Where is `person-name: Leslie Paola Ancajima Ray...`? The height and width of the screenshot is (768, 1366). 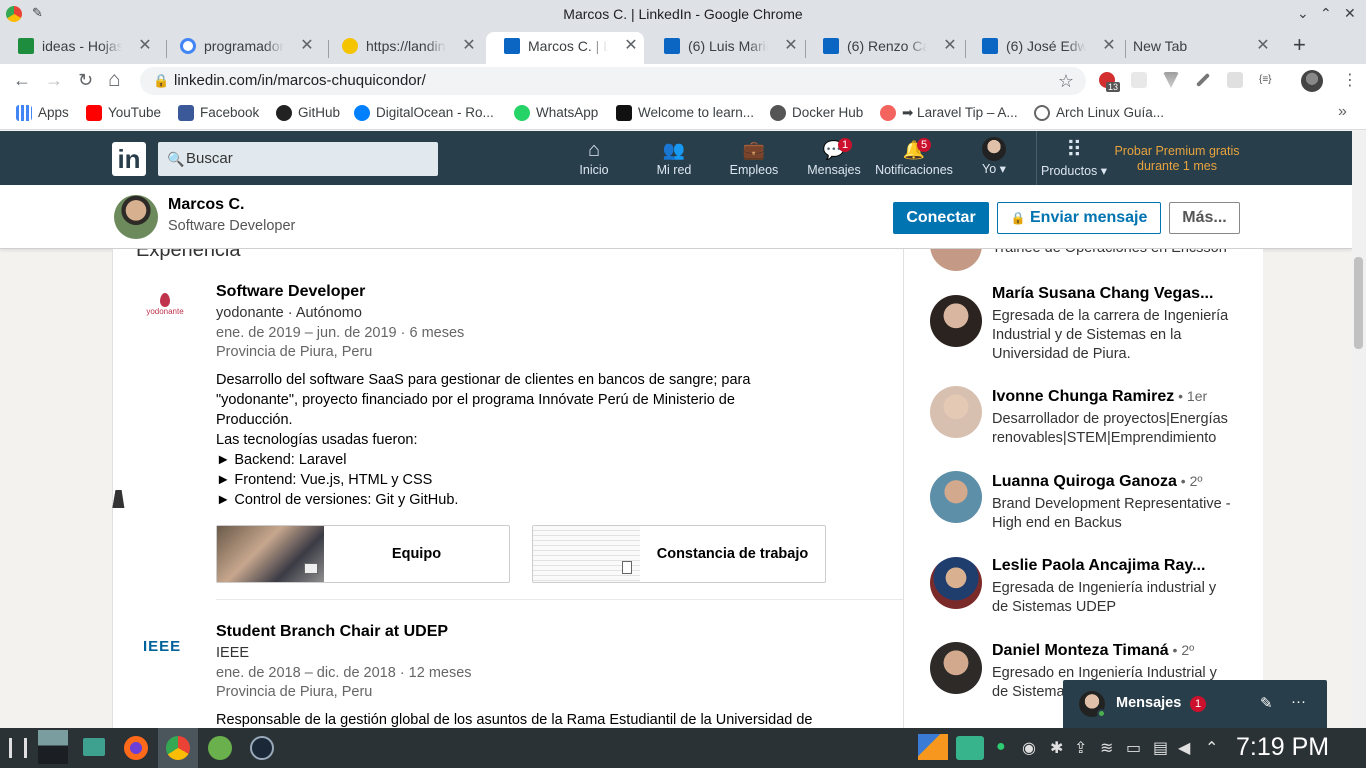 person-name: Leslie Paola Ancajima Ray... is located at coordinates (1098, 566).